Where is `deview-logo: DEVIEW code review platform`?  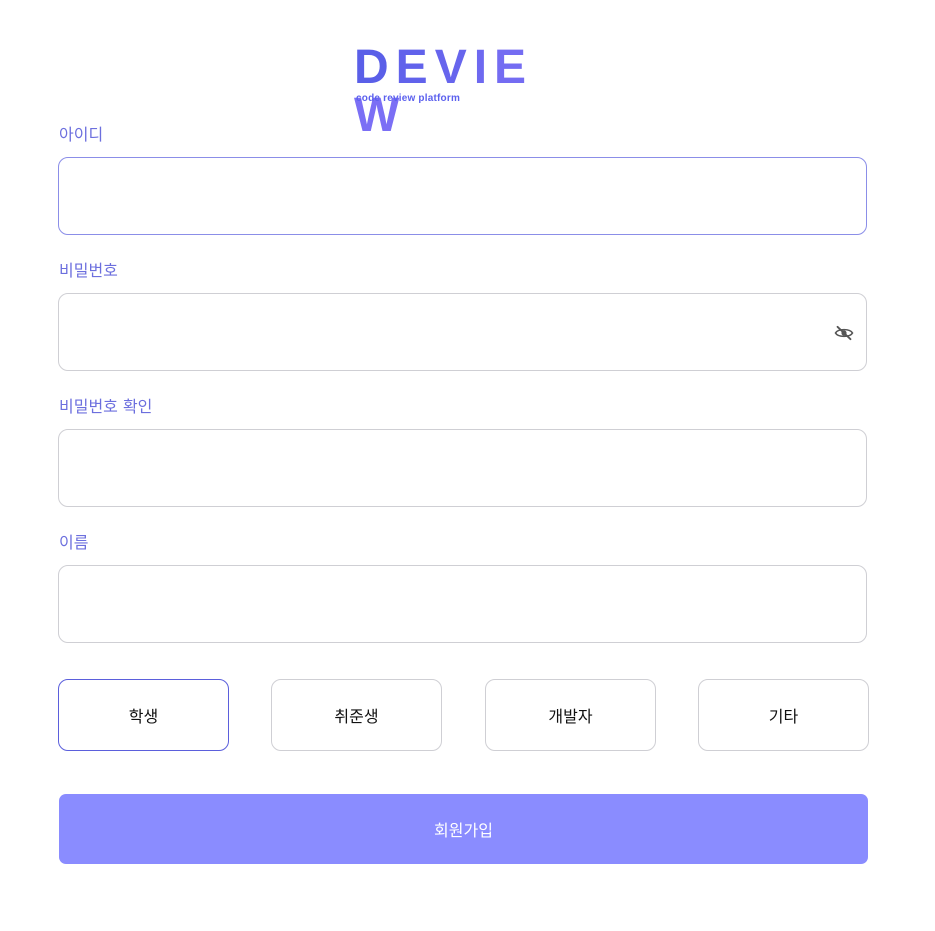
deview-logo: DEVIEW code review platform is located at coordinates (464, 92).